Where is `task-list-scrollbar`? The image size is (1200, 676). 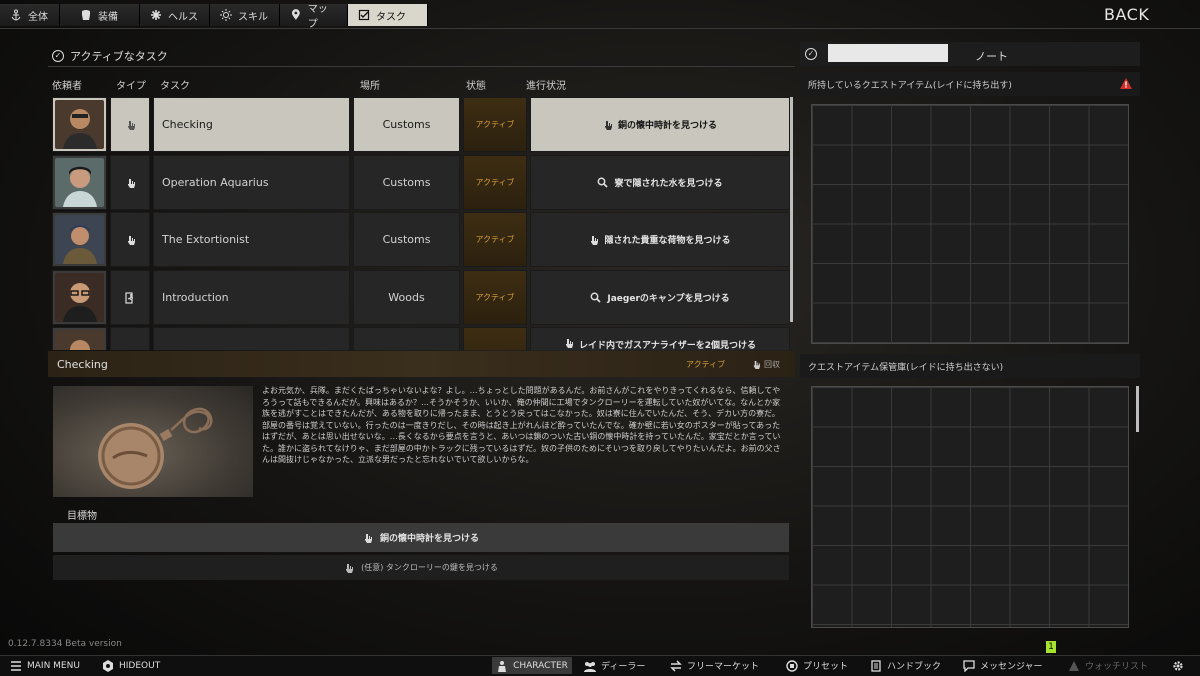
task-list-scrollbar is located at coordinates (791, 209).